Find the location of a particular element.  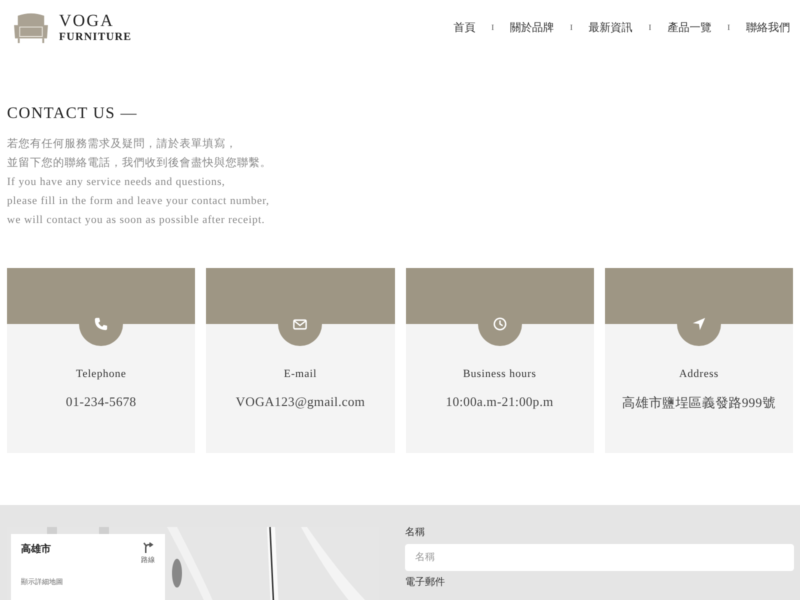

intro-text: 並留下您的聯絡電話，我們收到後會盡快與您聯繫。 is located at coordinates (139, 163).